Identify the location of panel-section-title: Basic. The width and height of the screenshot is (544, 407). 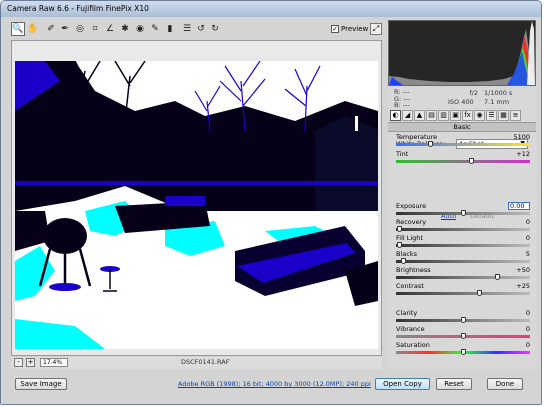
(462, 127).